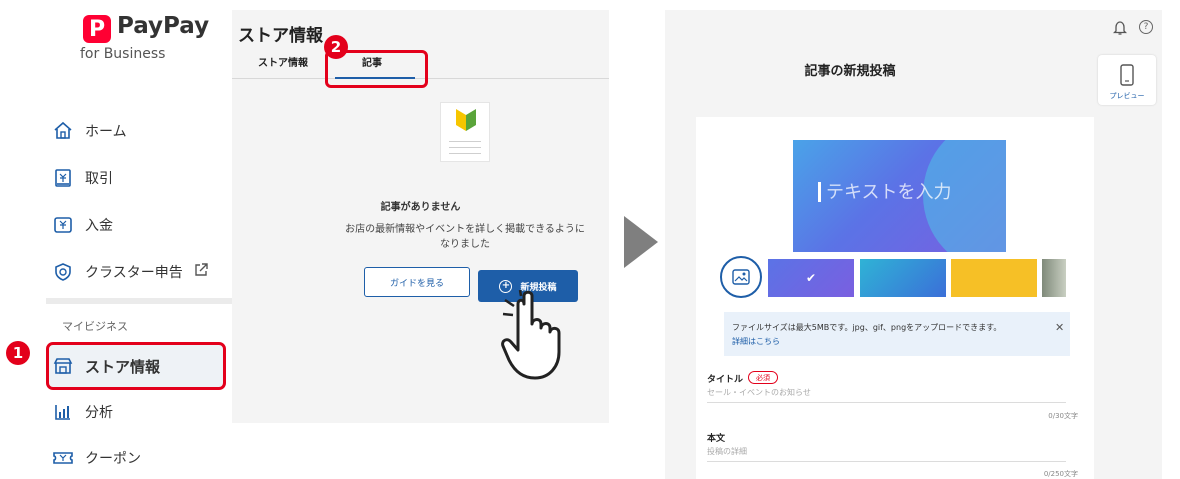 The width and height of the screenshot is (1180, 479). Describe the element at coordinates (1146, 27) in the screenshot. I see `help-icon: ?` at that location.